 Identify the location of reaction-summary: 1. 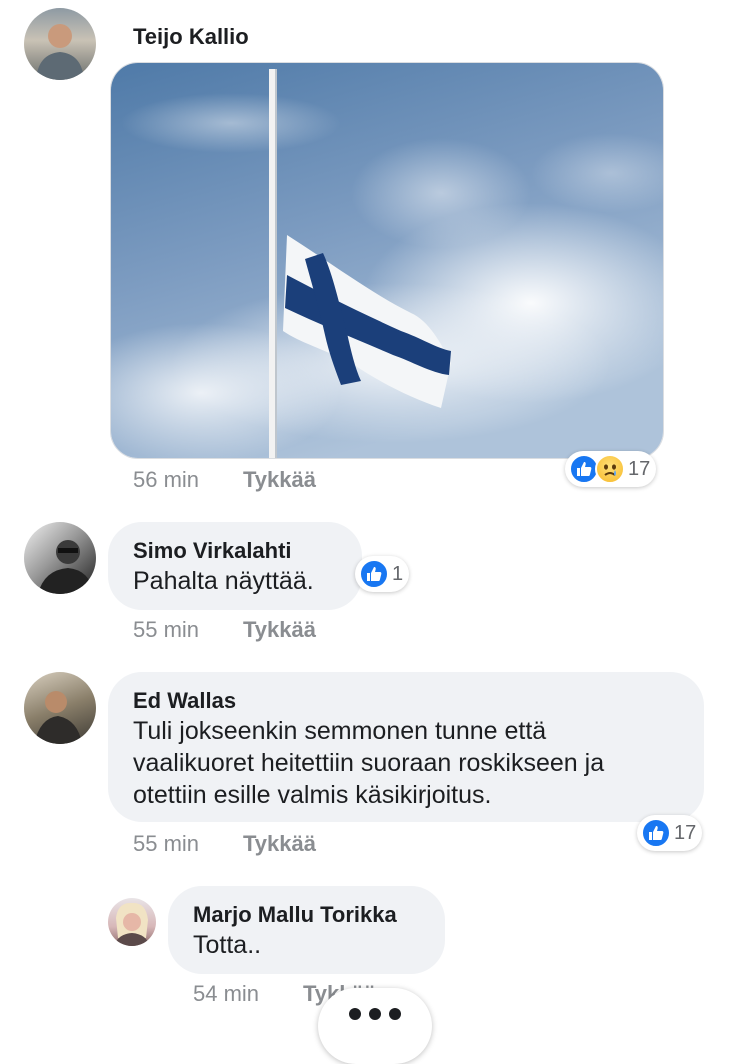
(382, 574).